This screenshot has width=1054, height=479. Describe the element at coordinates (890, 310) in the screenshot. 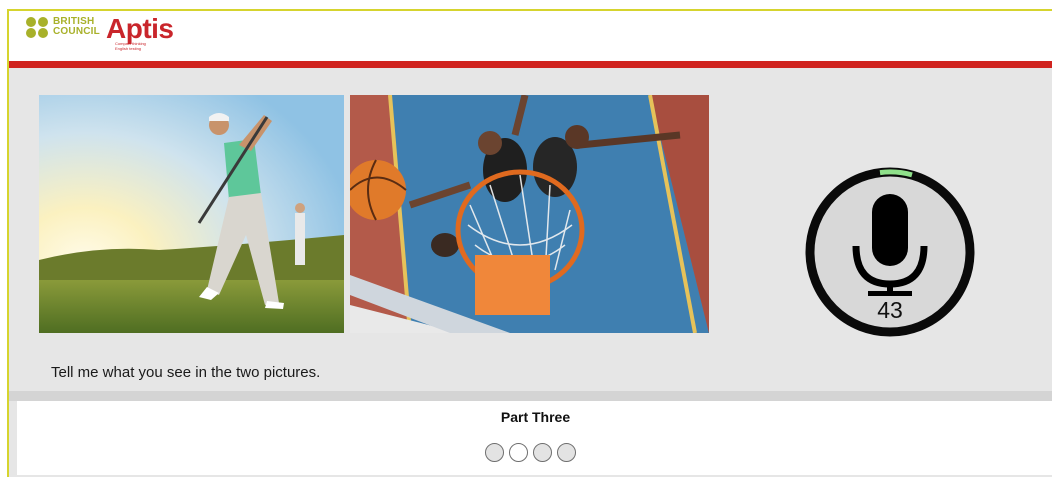

I see `countdown-timer: 43` at that location.